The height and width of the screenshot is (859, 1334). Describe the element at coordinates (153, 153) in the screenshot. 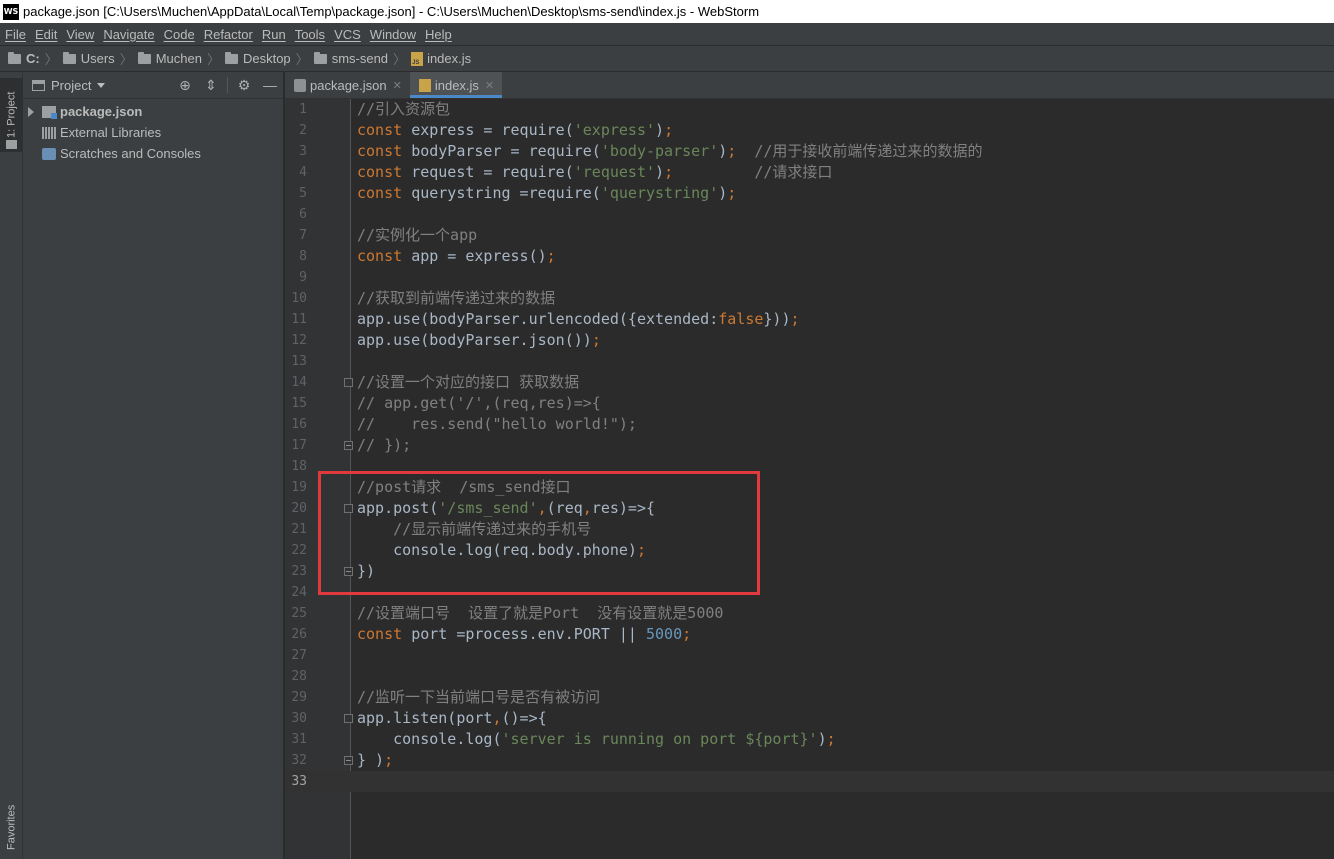

I see `tree-item: Scratches and Consoles` at that location.